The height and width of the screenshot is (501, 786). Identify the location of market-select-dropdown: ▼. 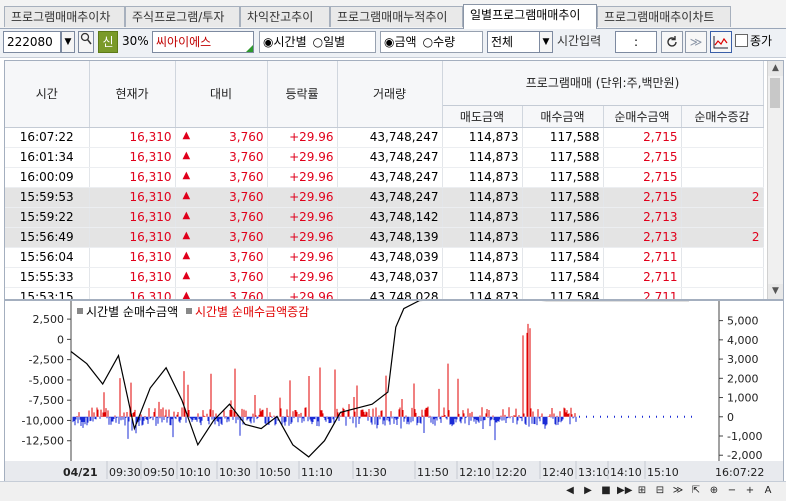
(546, 42).